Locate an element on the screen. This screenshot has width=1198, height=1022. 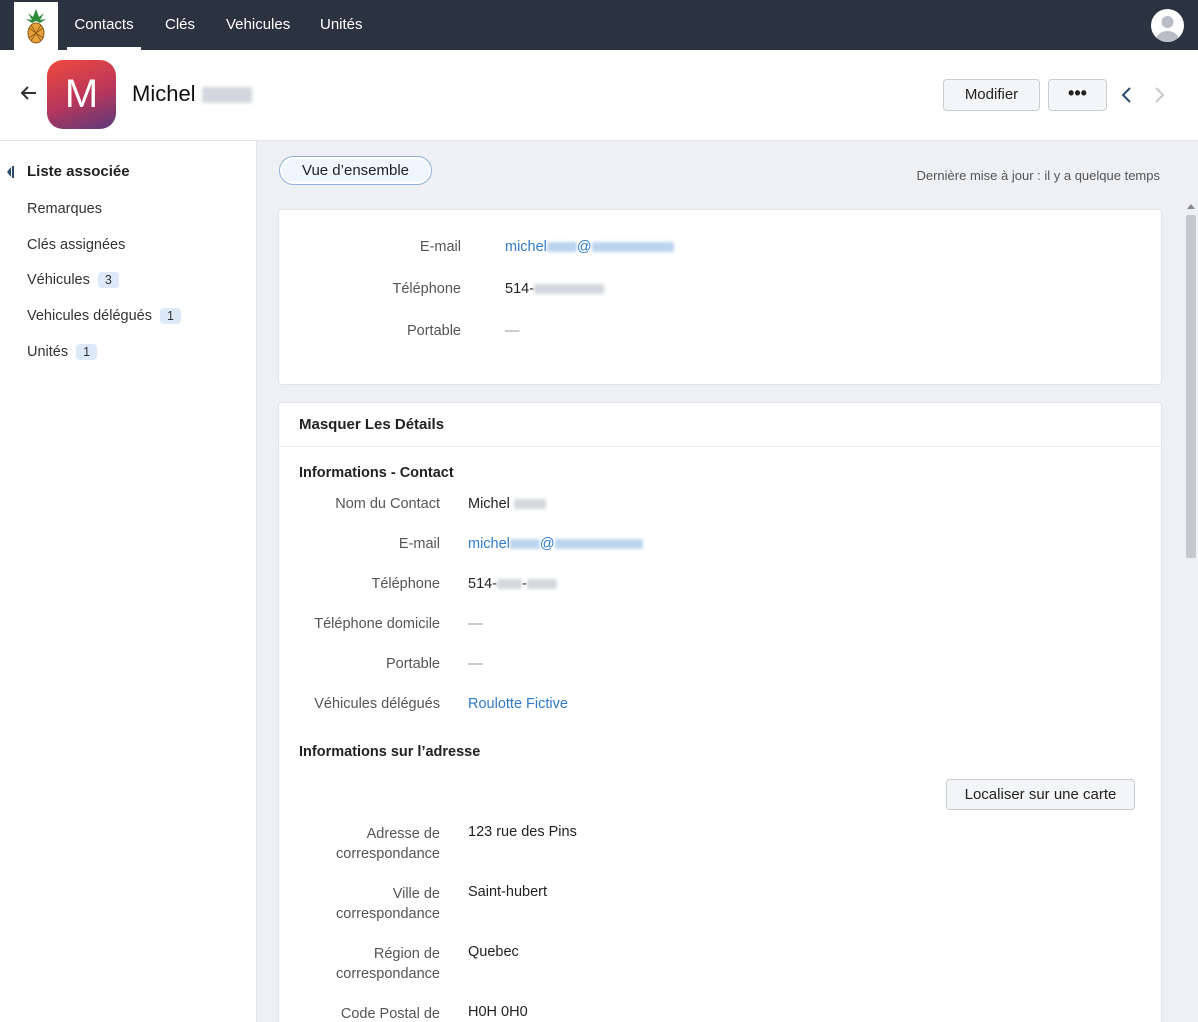
sidebar-item-label: Unités is located at coordinates (48, 352).